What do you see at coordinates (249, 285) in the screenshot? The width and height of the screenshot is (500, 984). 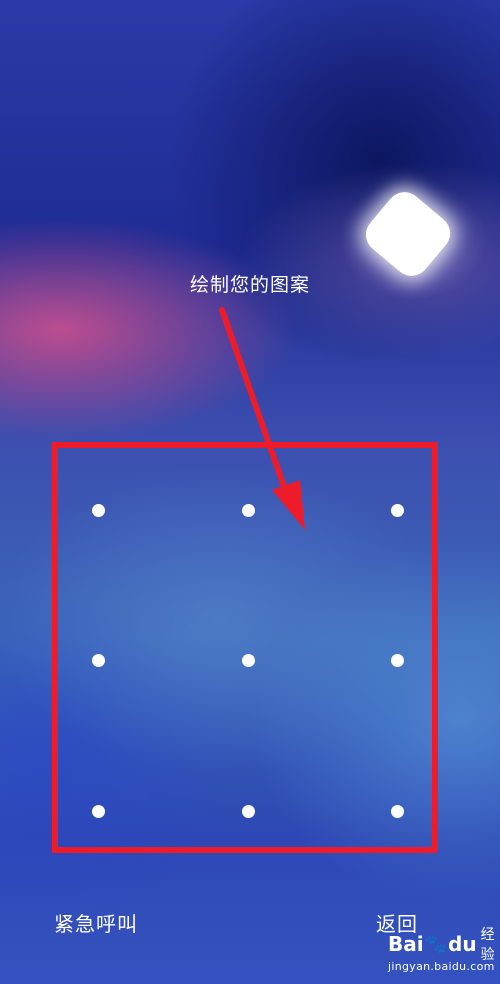 I see `draw-pattern-prompt: 绘制您的图案` at bounding box center [249, 285].